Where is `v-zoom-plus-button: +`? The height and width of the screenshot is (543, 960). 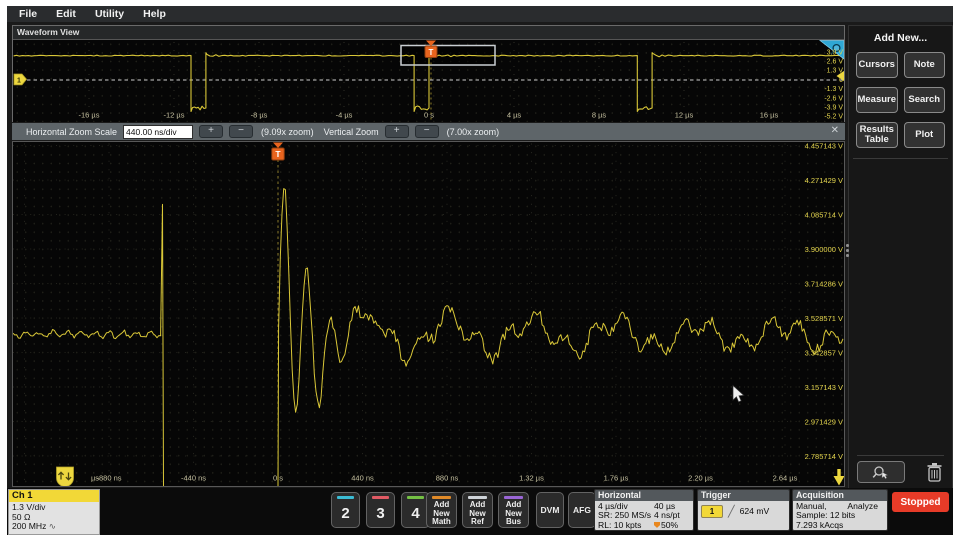 v-zoom-plus-button: + is located at coordinates (396, 131).